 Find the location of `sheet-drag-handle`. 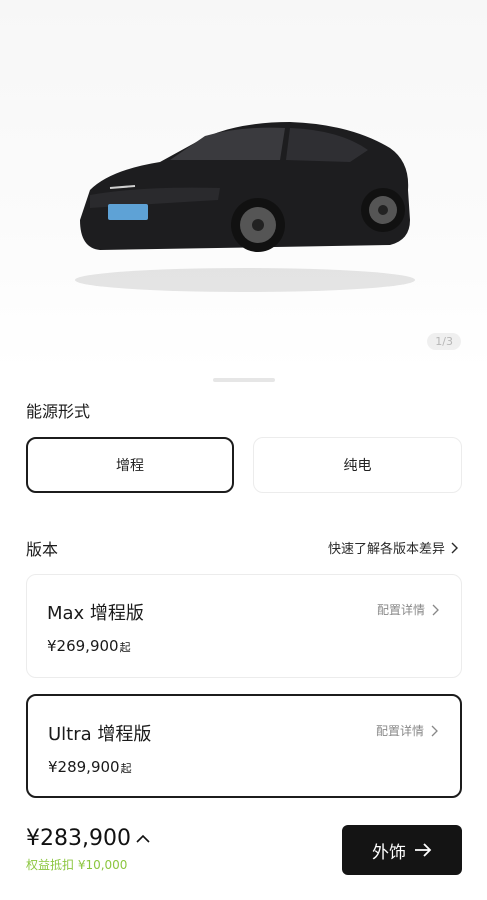

sheet-drag-handle is located at coordinates (244, 380).